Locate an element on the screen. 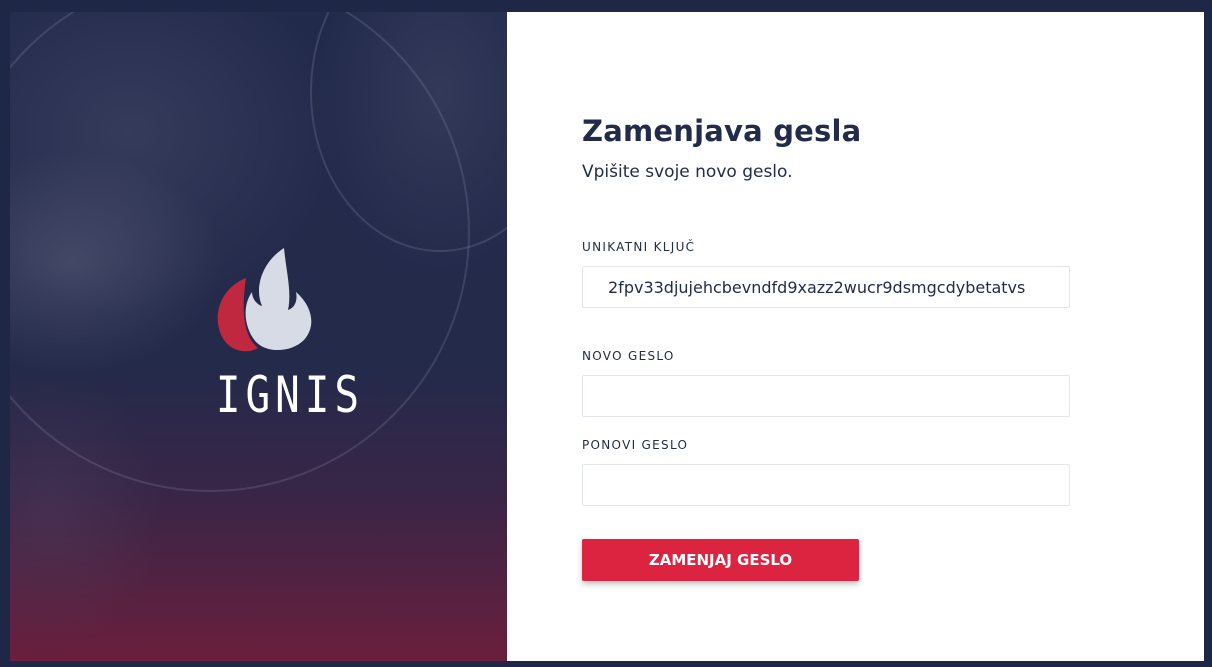 The height and width of the screenshot is (667, 1212). unique-key-input is located at coordinates (826, 287).